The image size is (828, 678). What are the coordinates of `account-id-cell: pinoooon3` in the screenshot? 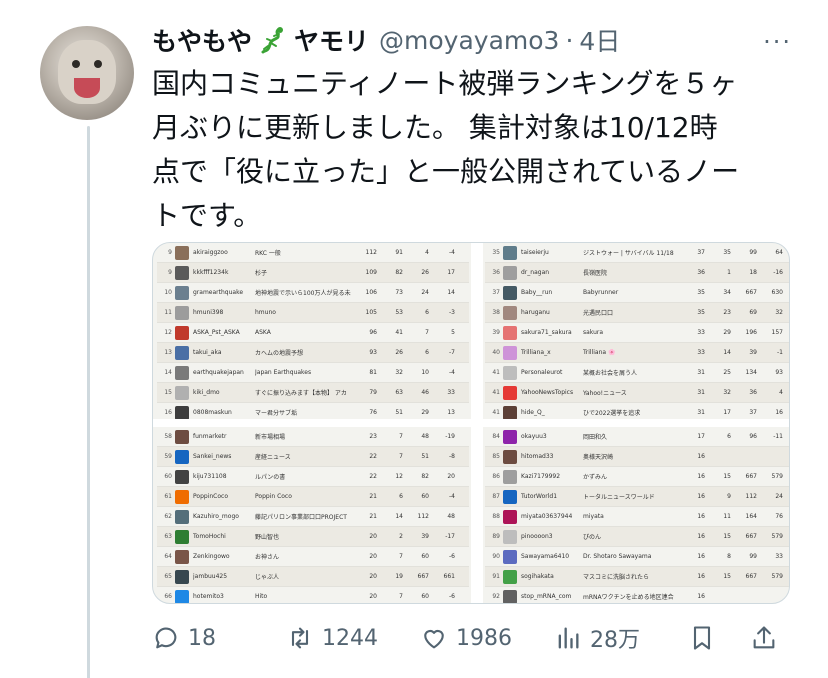 It's located at (537, 536).